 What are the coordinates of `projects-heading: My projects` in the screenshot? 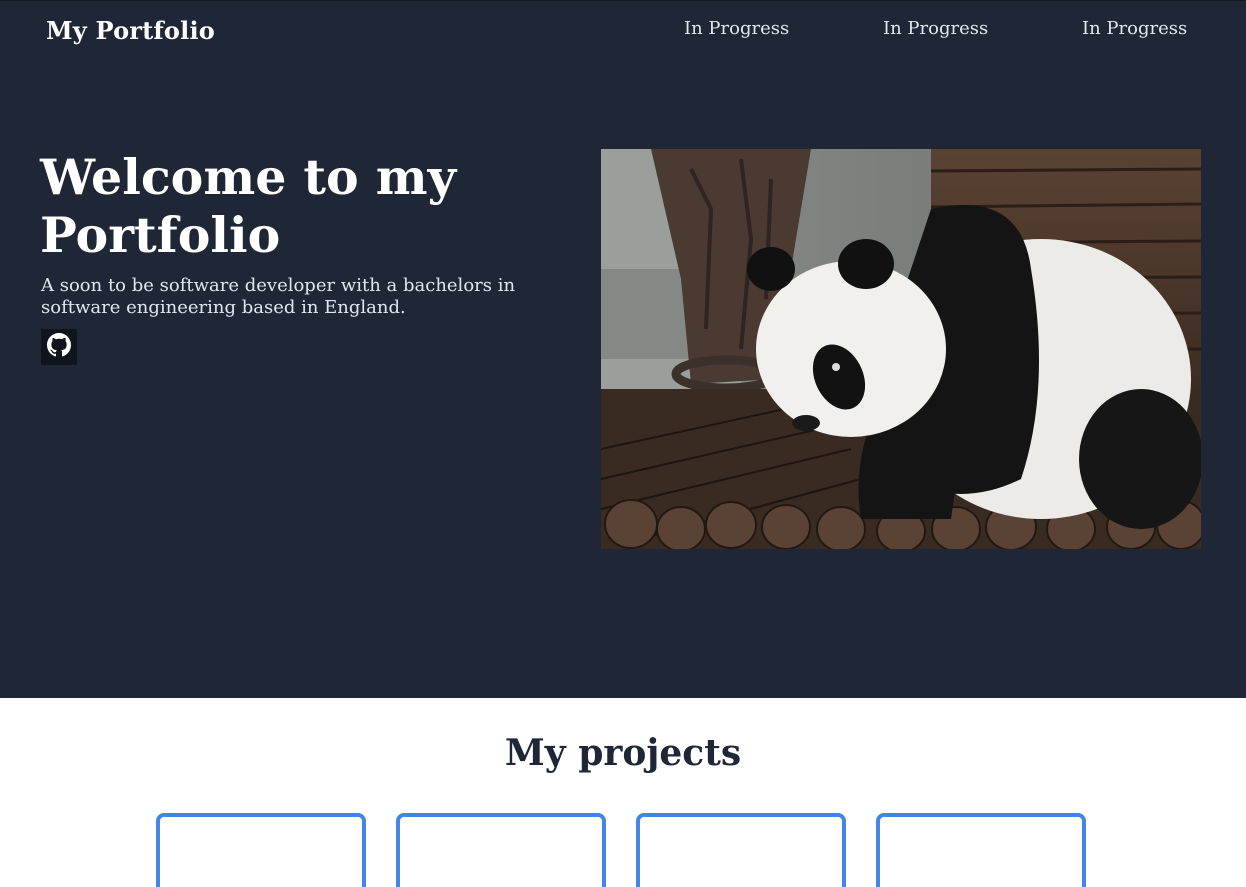 It's located at (623, 753).